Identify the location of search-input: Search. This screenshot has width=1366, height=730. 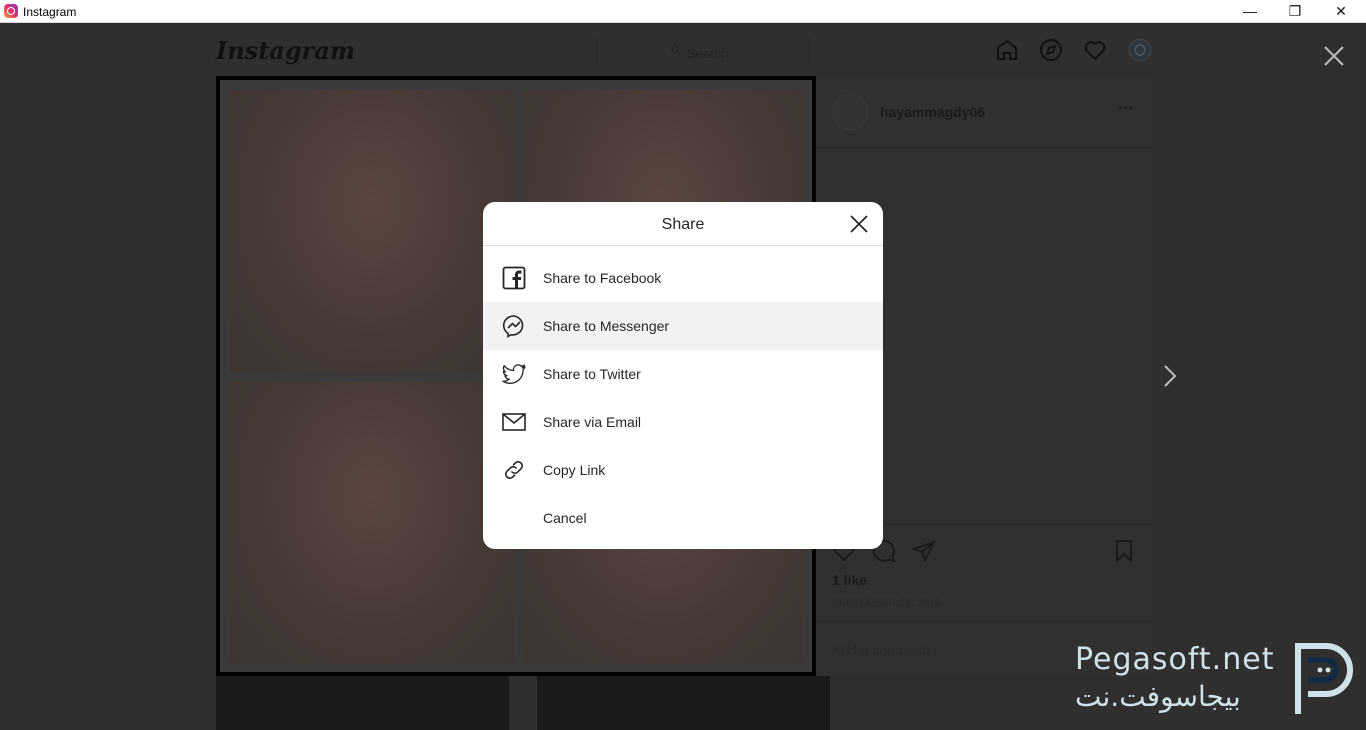
(703, 52).